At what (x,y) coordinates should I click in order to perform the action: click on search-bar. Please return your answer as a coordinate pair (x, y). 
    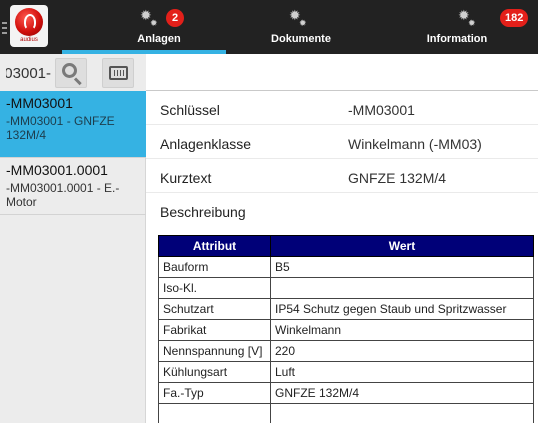
    Looking at the image, I should click on (73, 72).